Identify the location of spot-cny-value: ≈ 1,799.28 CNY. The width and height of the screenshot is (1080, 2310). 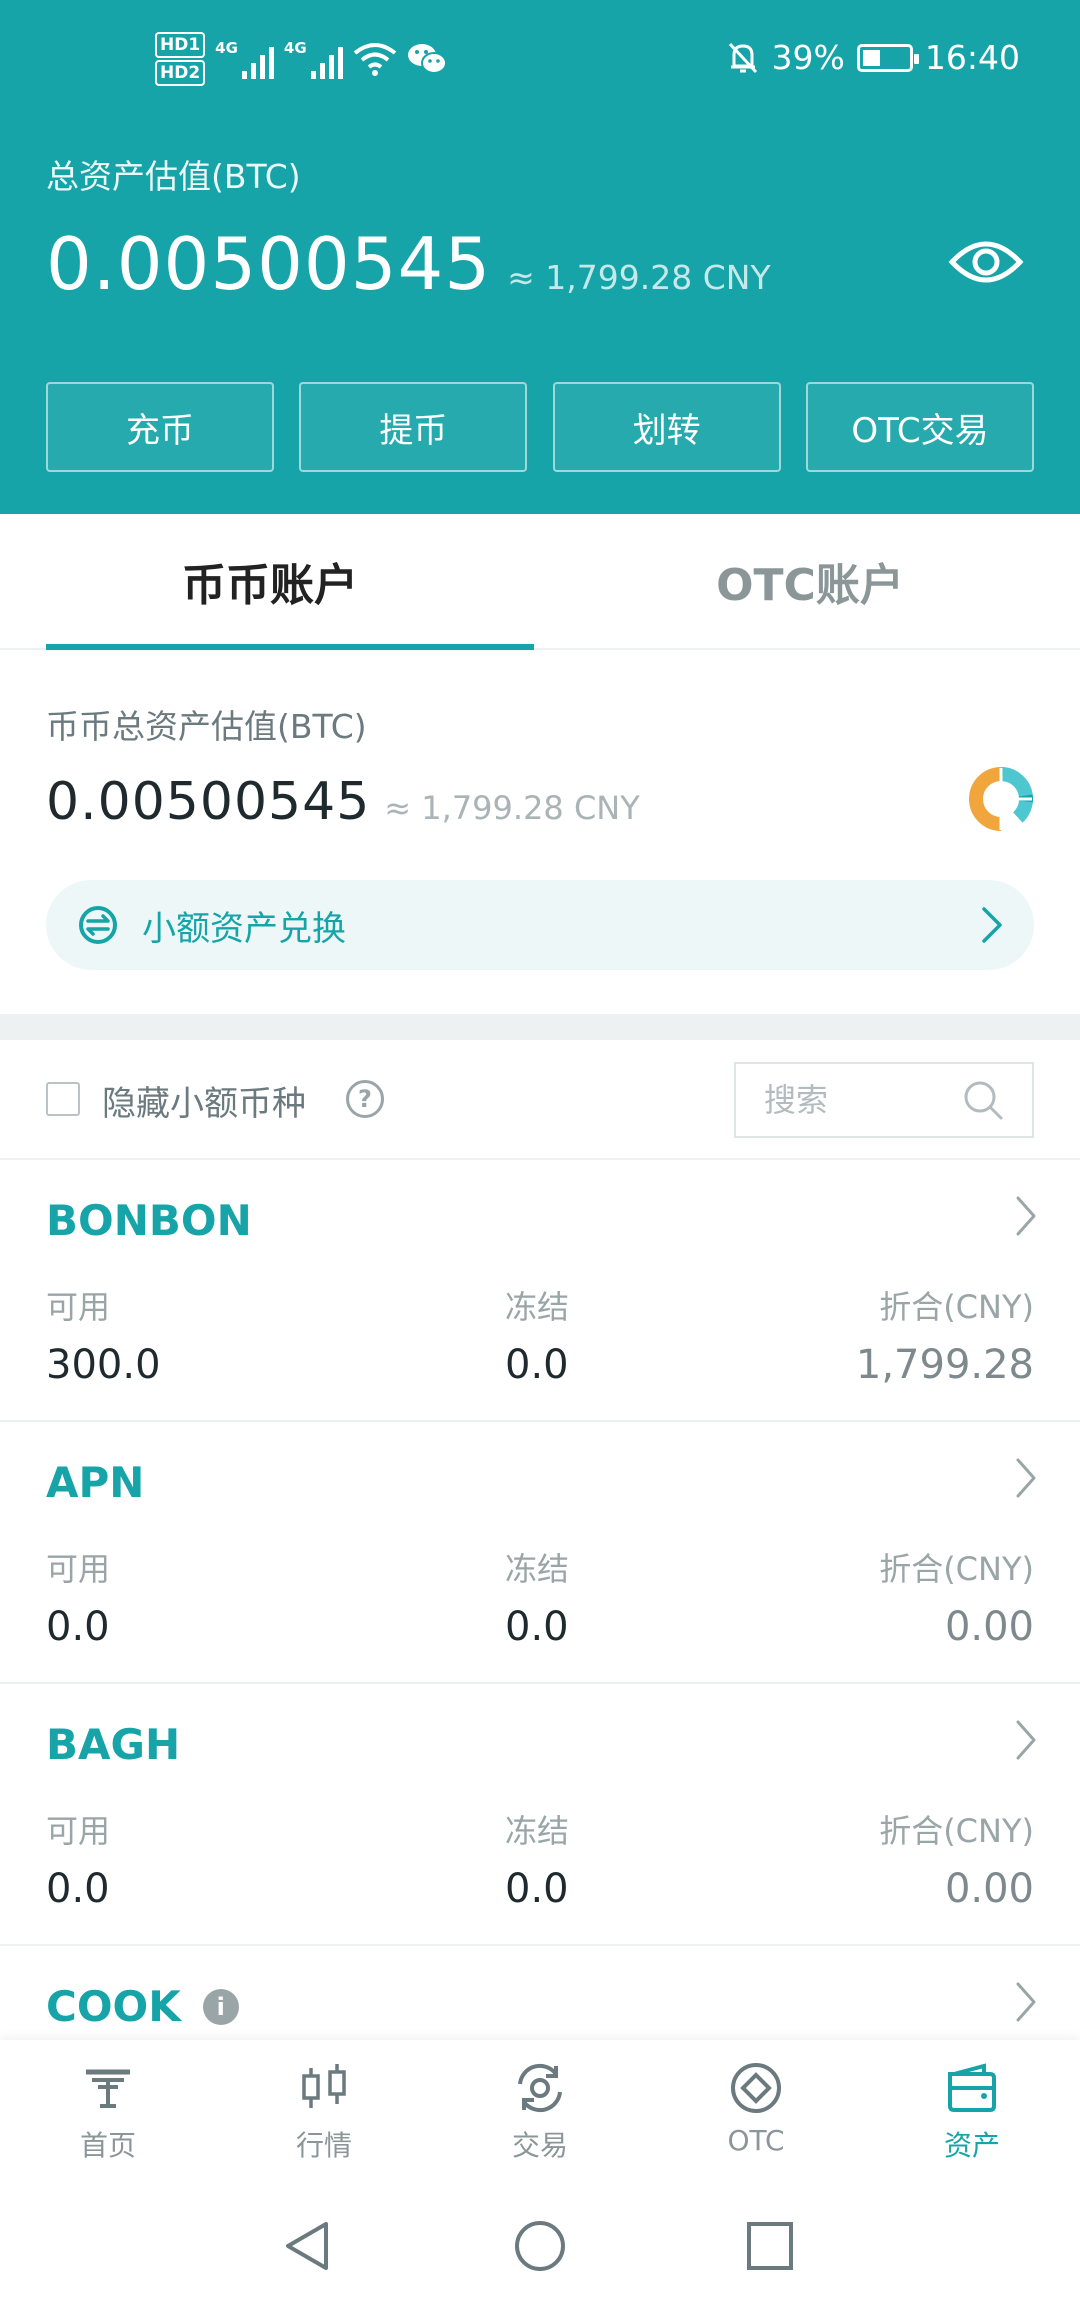
(512, 808).